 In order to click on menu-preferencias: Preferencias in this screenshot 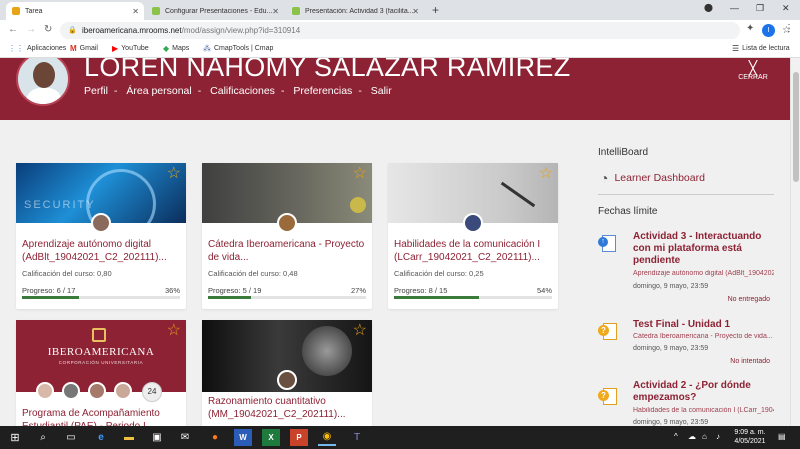, I will do `click(322, 91)`.